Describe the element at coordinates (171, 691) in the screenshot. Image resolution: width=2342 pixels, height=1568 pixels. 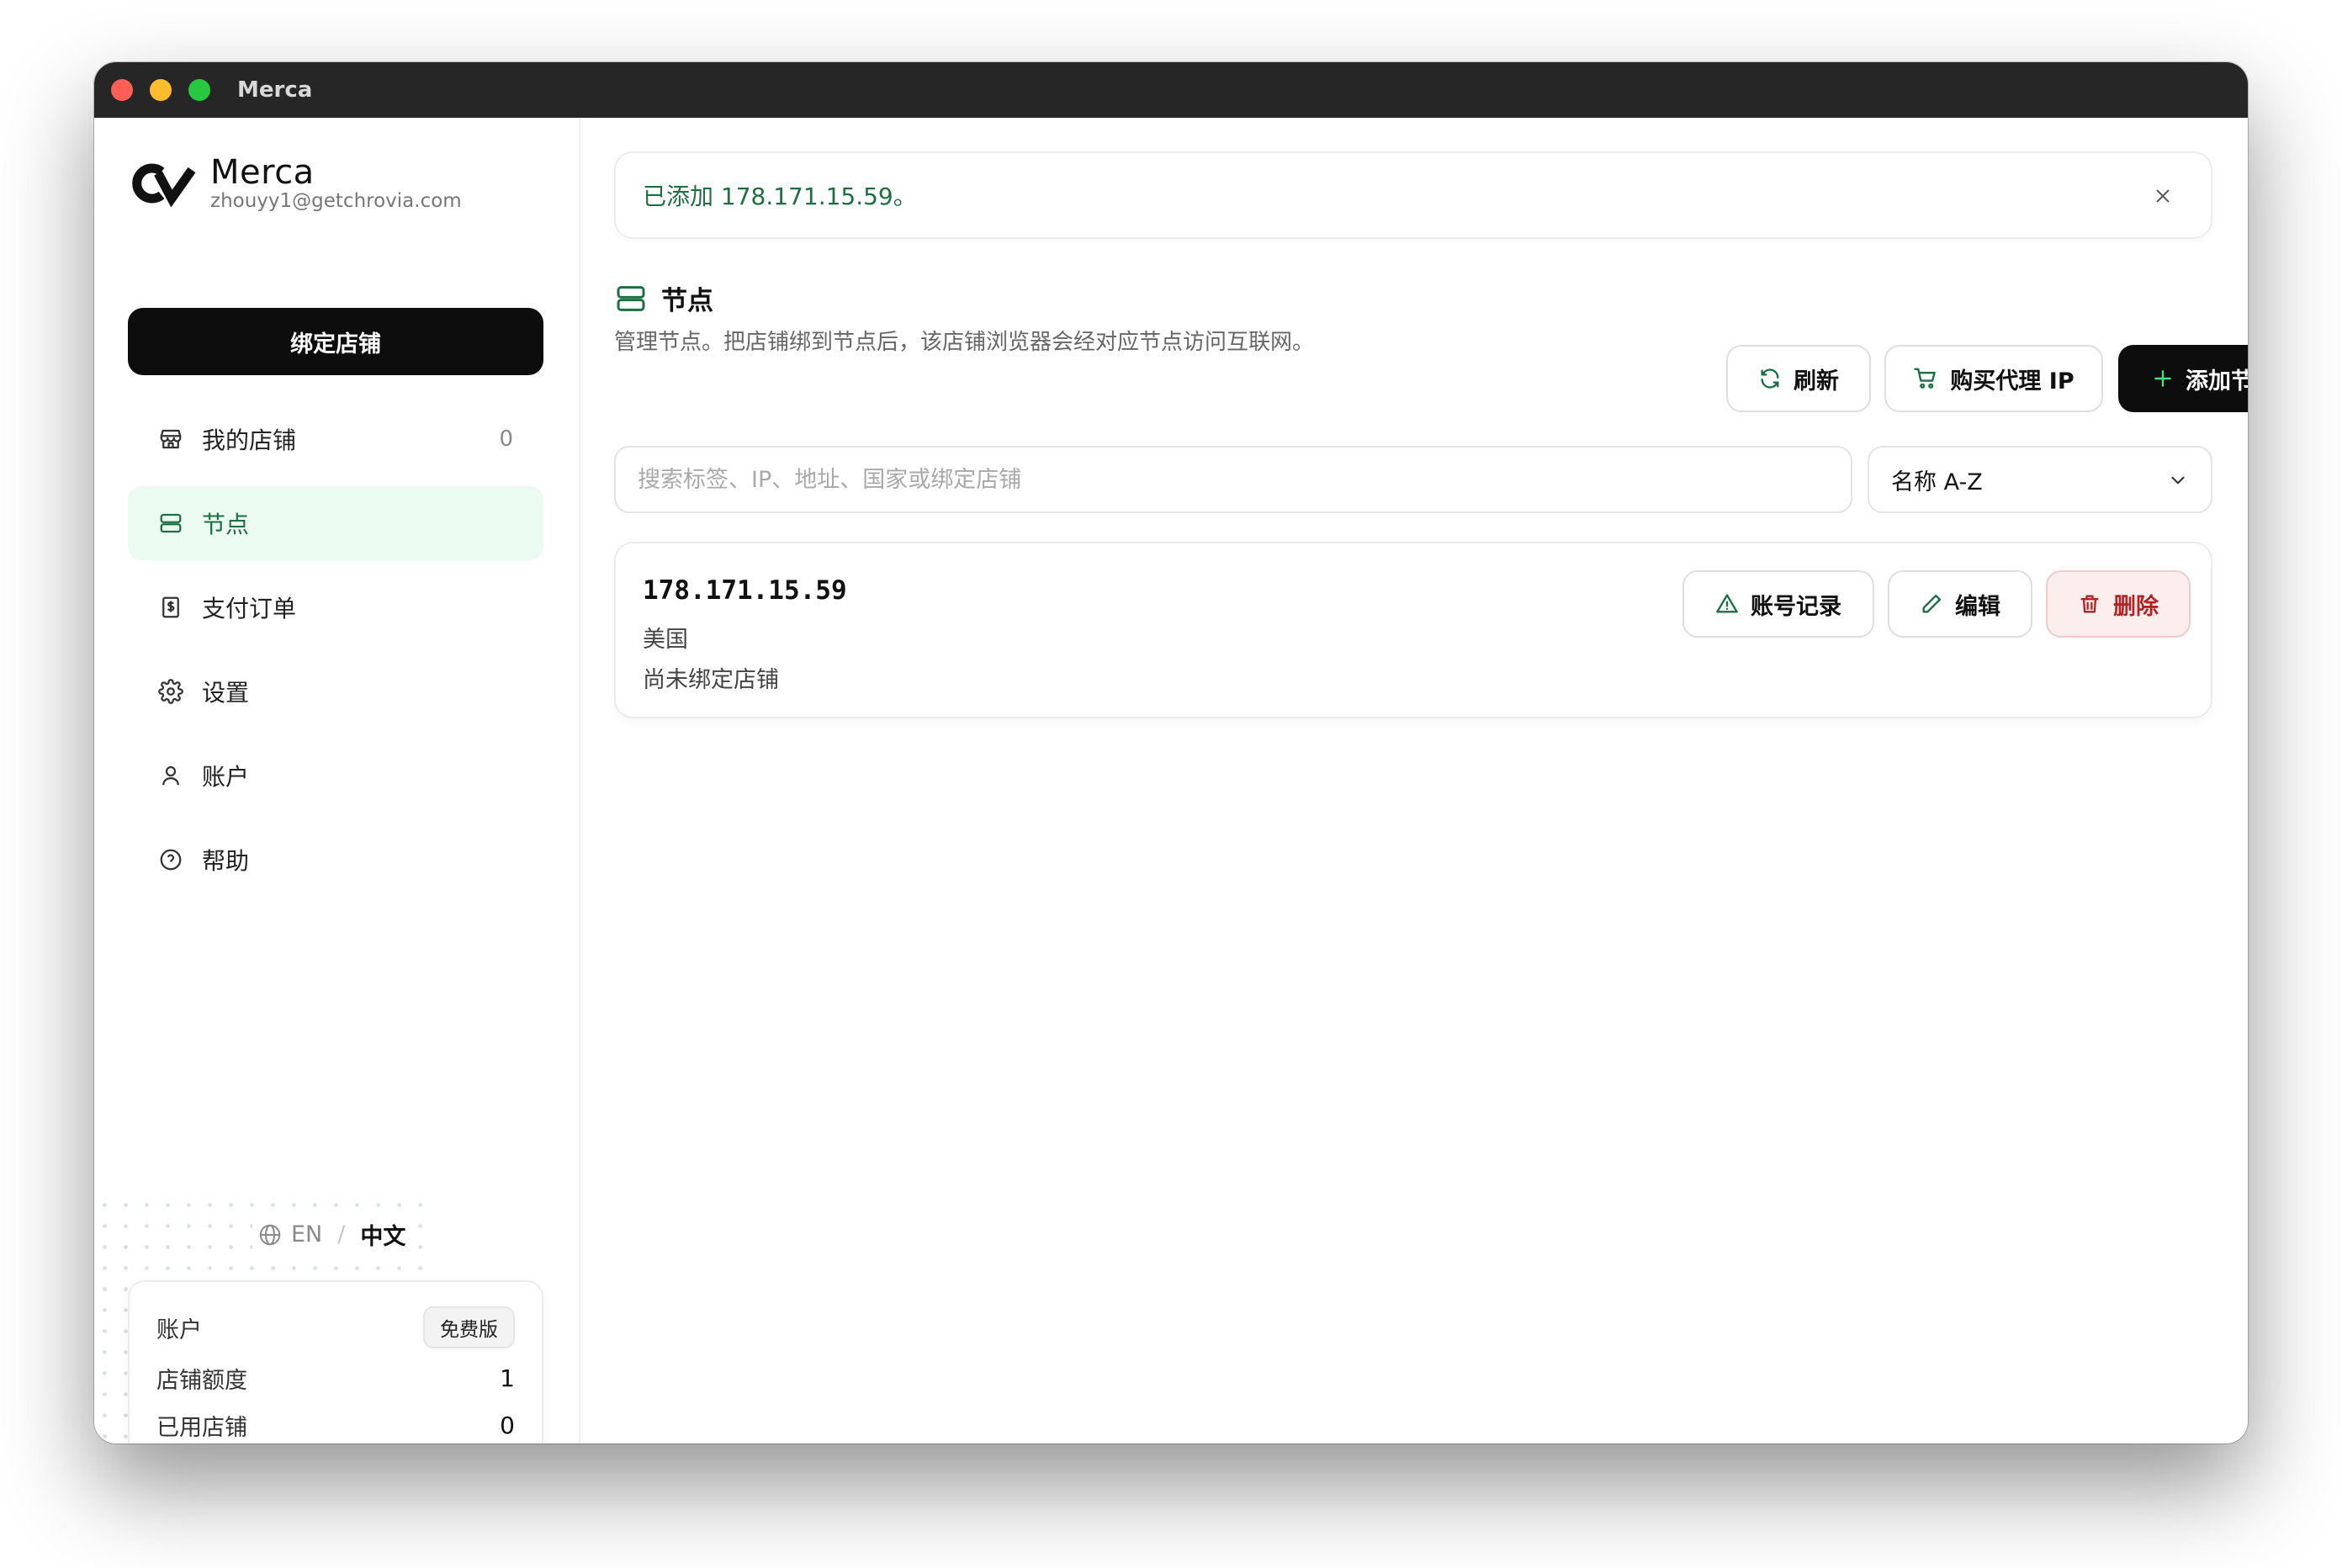
I see `gear-icon` at that location.